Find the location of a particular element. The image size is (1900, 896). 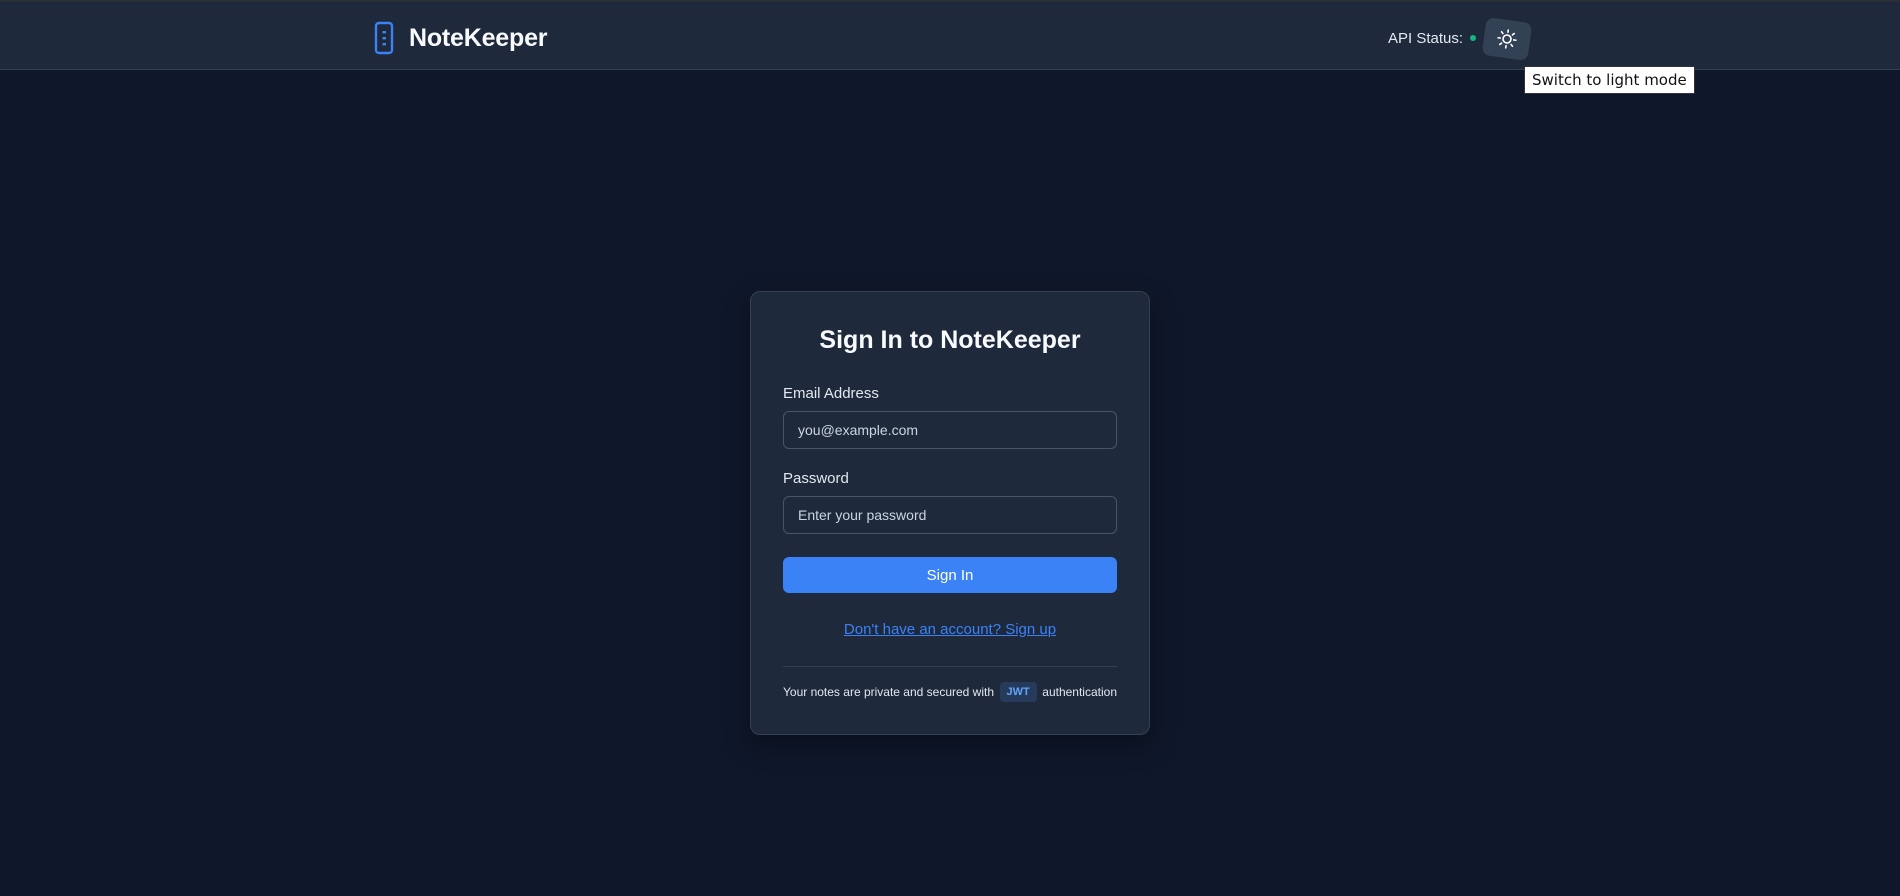

card-divider is located at coordinates (950, 666).